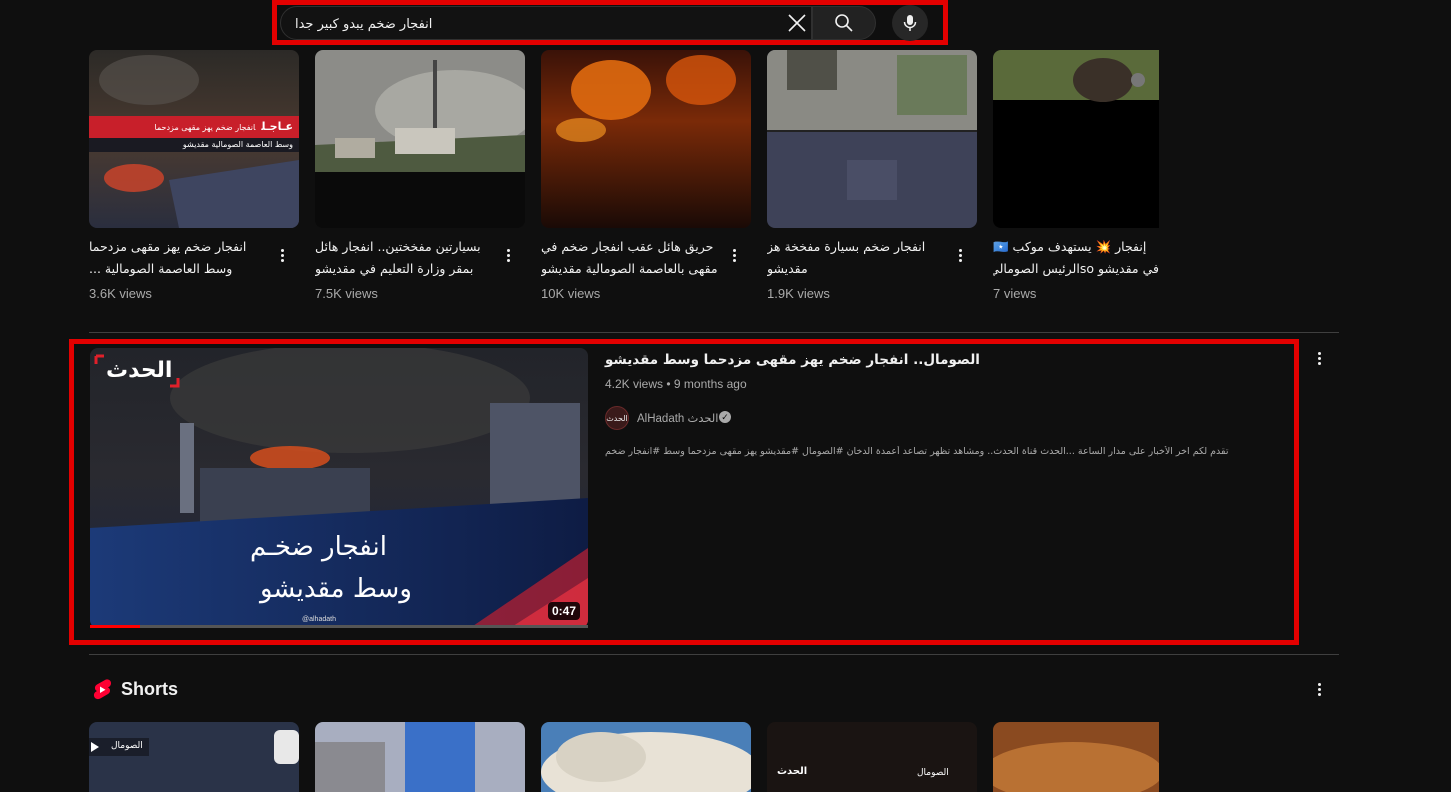 Image resolution: width=1451 pixels, height=792 pixels. I want to click on watch-progress-fill, so click(115, 626).